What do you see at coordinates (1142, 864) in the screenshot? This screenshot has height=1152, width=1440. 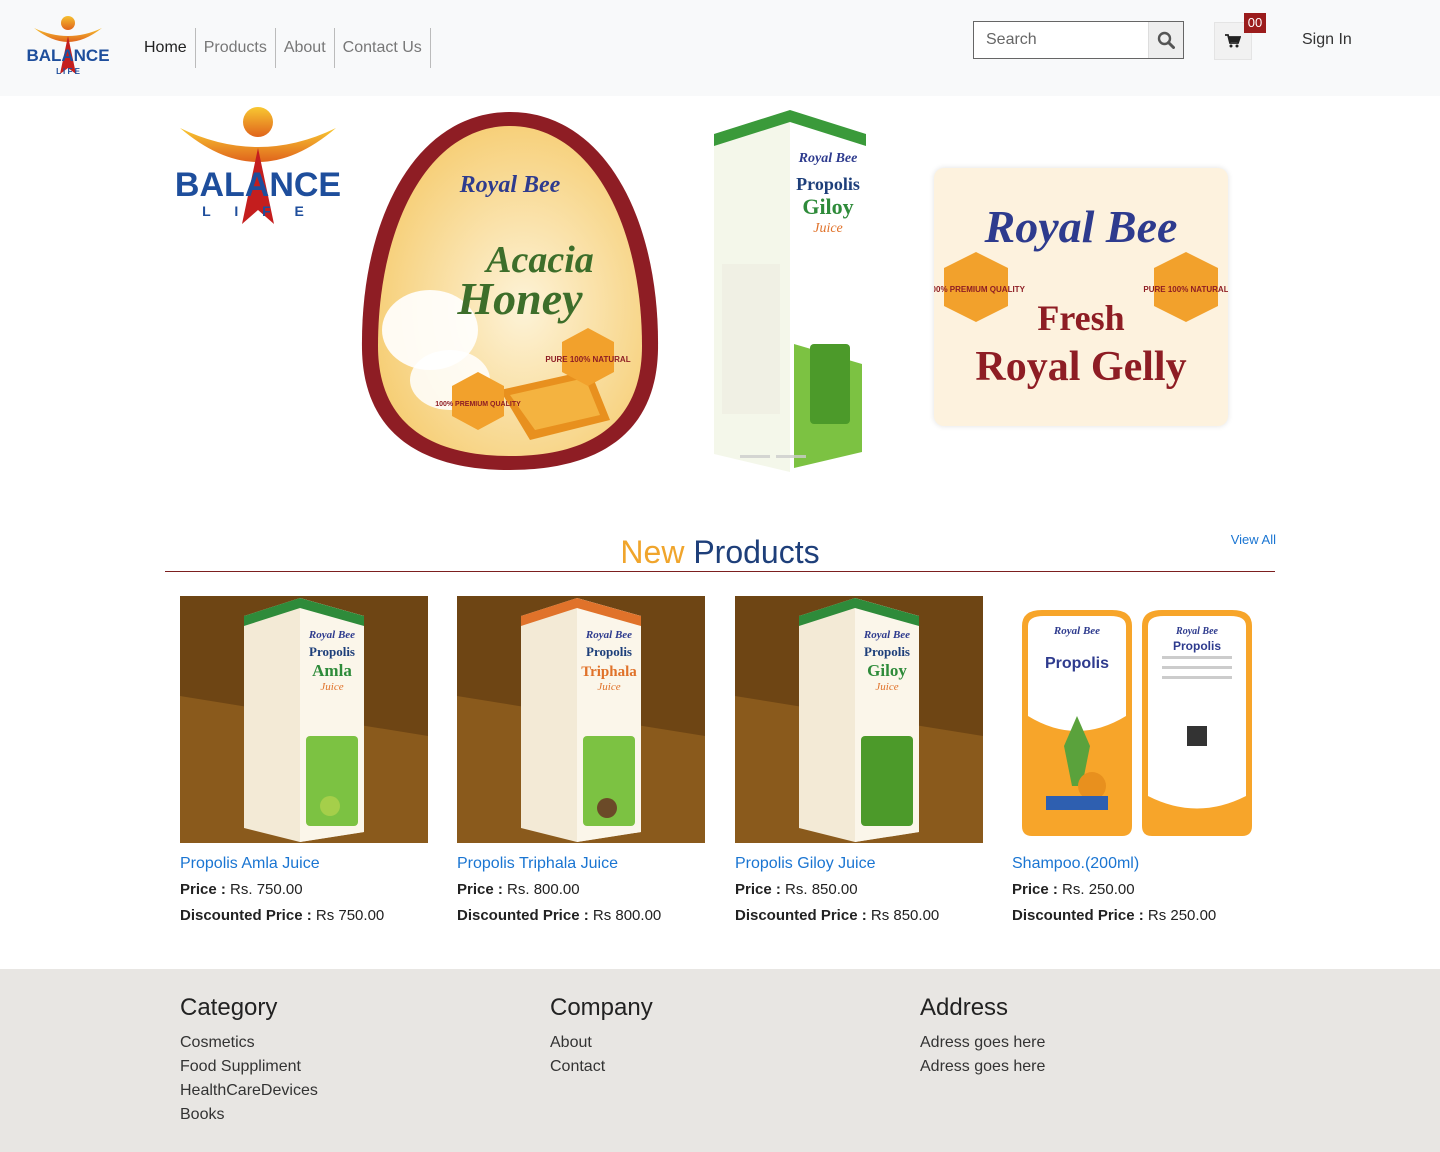 I see `product-name: Shampoo.(200ml)` at bounding box center [1142, 864].